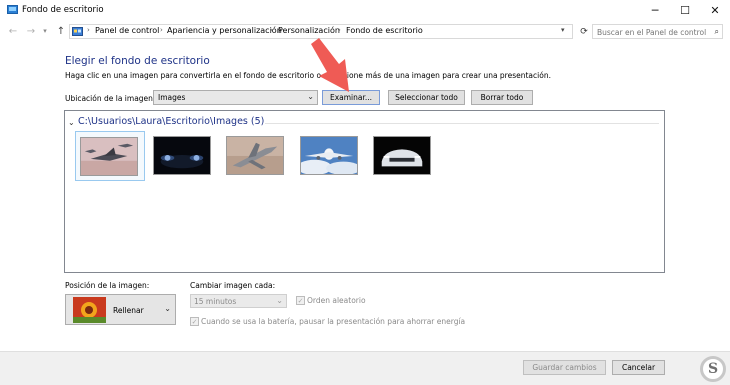 This screenshot has height=385, width=730. I want to click on thumbnail-white-car-dark, so click(404, 156).